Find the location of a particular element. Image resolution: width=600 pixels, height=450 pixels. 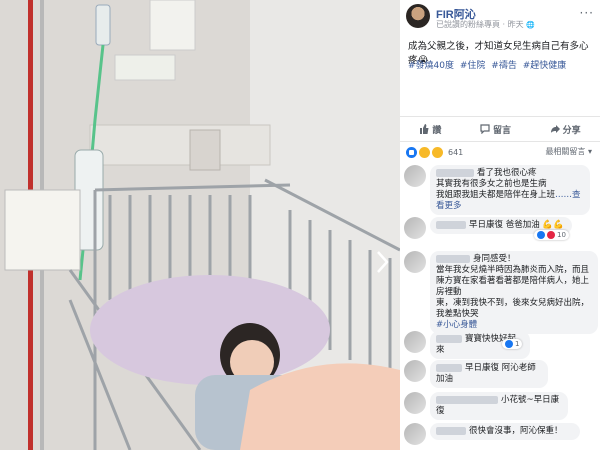

comment-line: 其實我有很多女之前也是生病 is located at coordinates (491, 184).